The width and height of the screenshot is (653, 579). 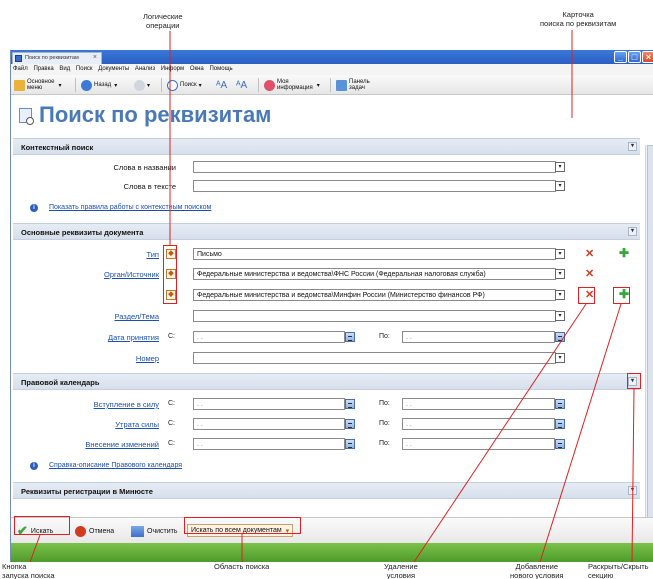 What do you see at coordinates (99, 85) in the screenshot?
I see `back-button: Назад ▾` at bounding box center [99, 85].